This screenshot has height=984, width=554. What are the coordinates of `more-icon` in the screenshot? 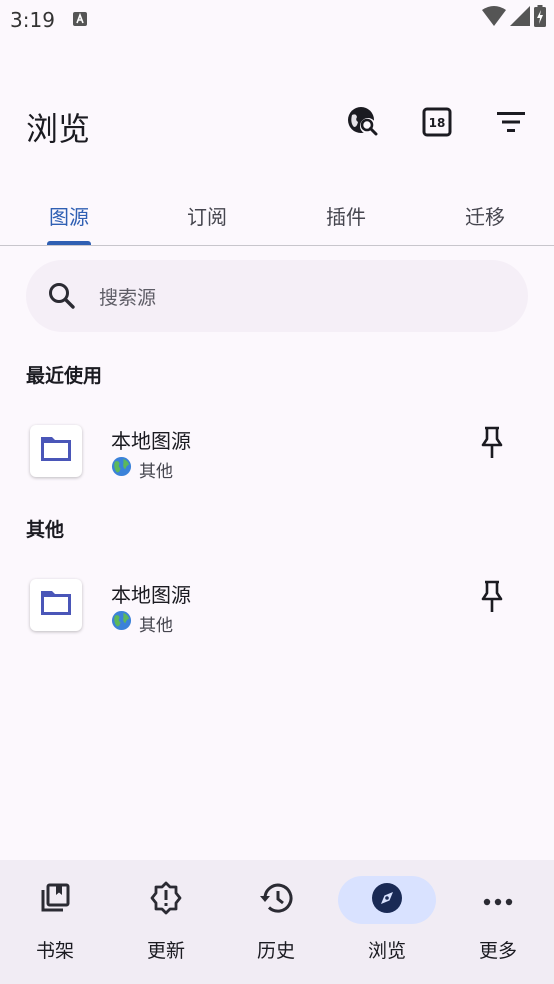 It's located at (498, 900).